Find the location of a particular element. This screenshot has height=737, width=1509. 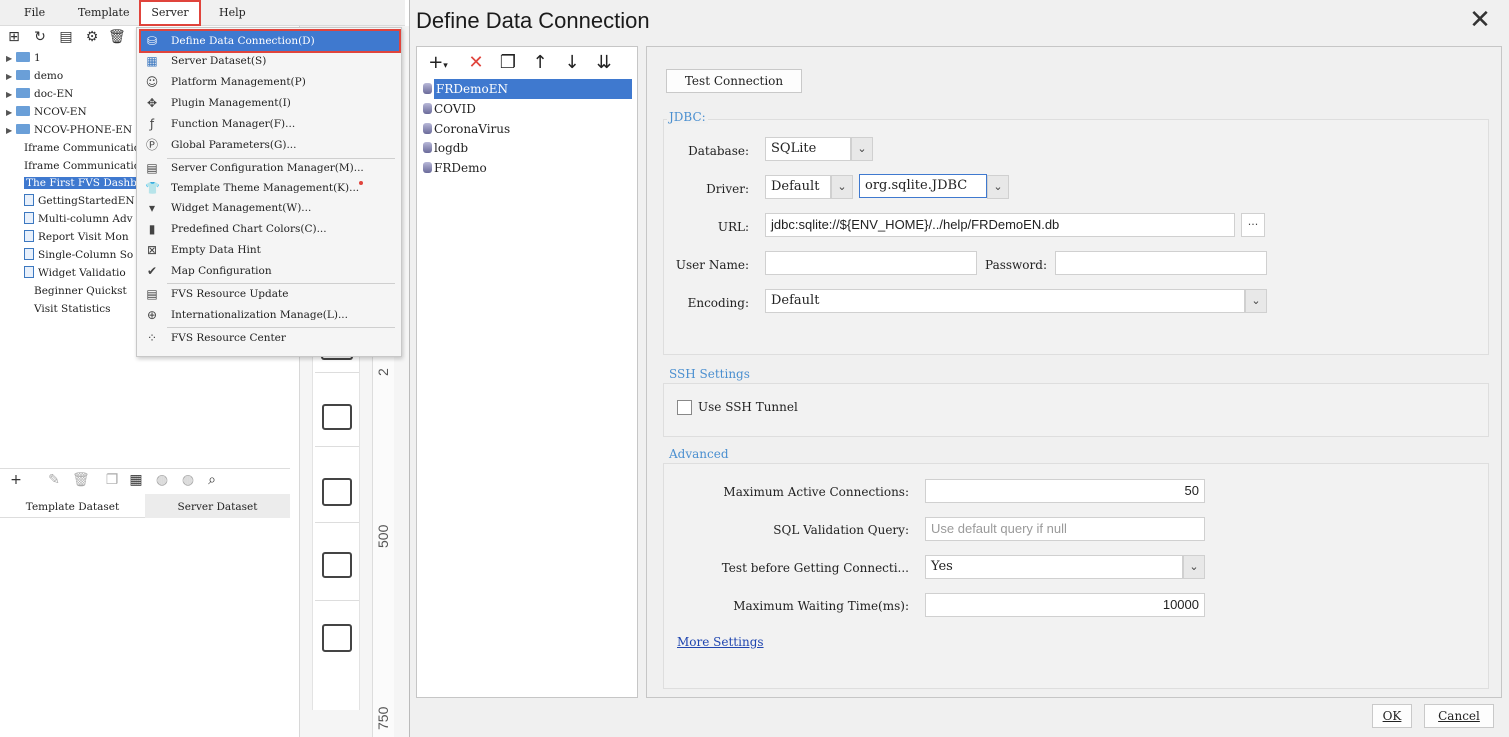

add-dataset-icon: + is located at coordinates (16, 480).